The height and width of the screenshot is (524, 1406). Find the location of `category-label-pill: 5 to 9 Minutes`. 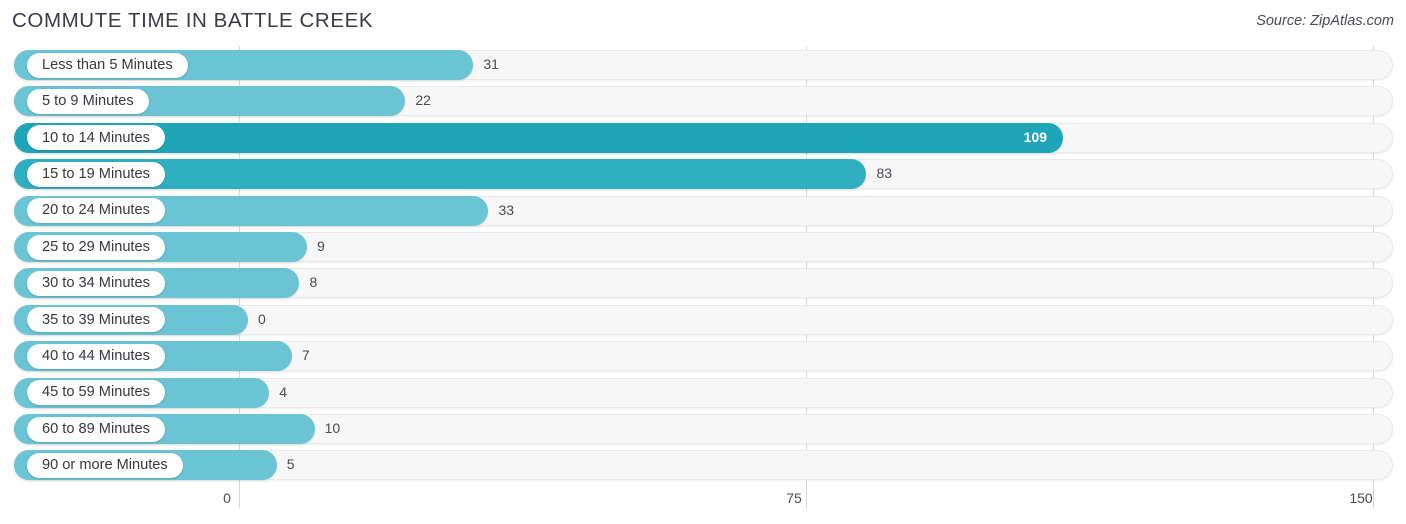

category-label-pill: 5 to 9 Minutes is located at coordinates (88, 101).